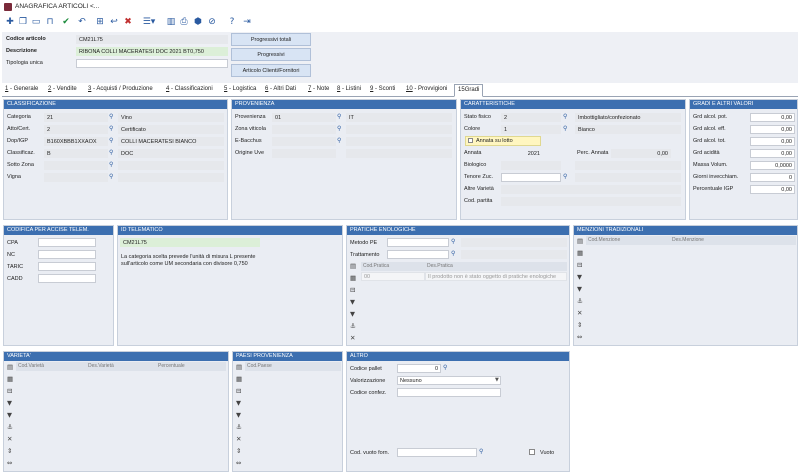  I want to click on col-des-varieta: Des.Varietà, so click(121, 366).